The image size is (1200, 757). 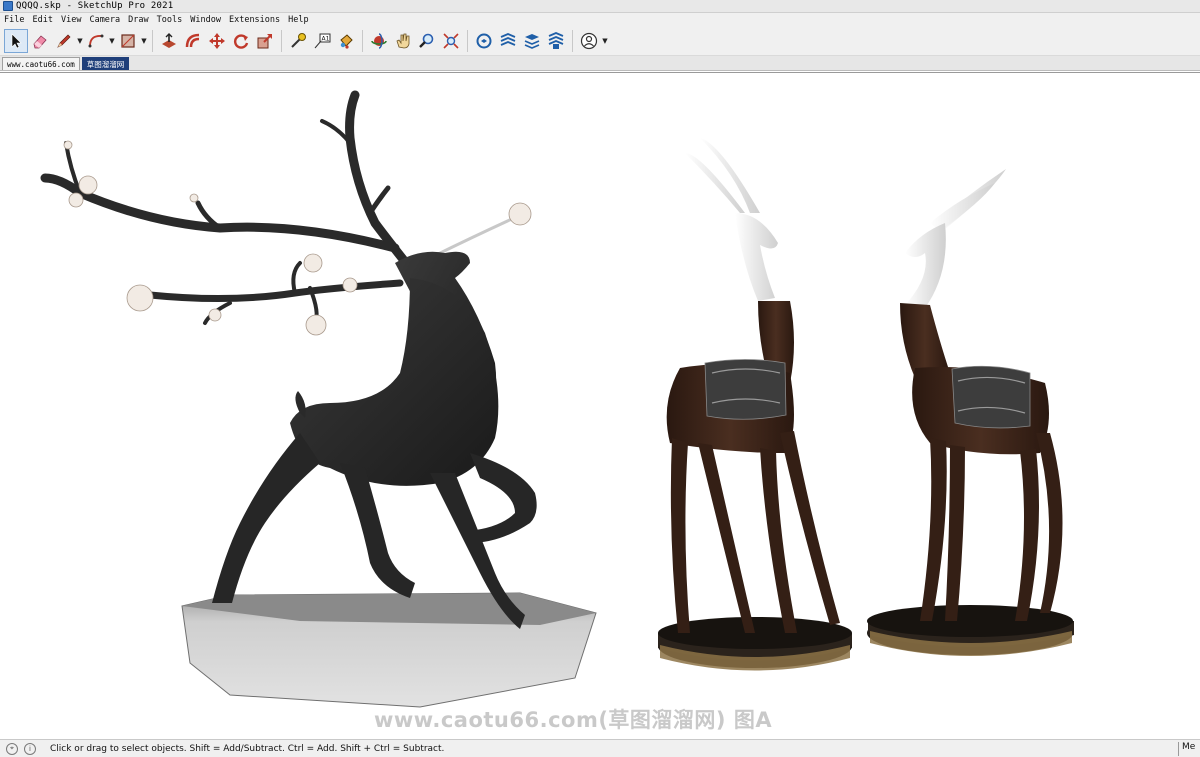 I want to click on tape-measure-tool-button, so click(x=298, y=41).